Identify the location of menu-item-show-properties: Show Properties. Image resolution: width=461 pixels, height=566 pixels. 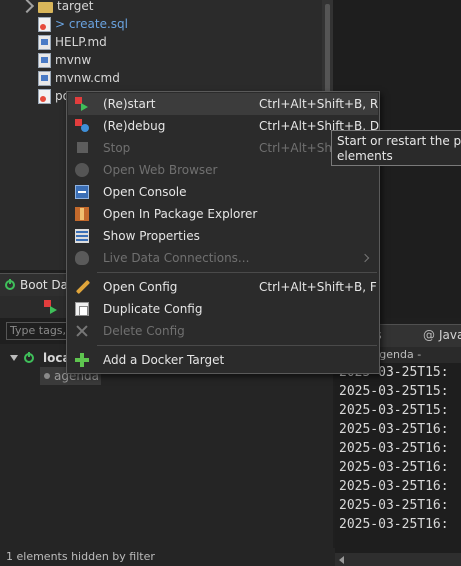
(223, 236).